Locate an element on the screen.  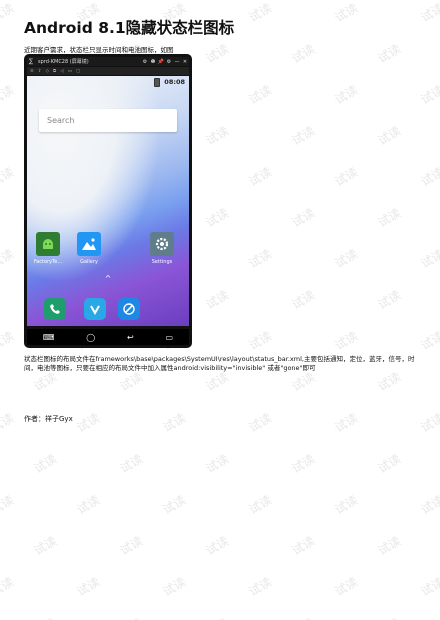
home-icon: ◯ is located at coordinates (90, 337).